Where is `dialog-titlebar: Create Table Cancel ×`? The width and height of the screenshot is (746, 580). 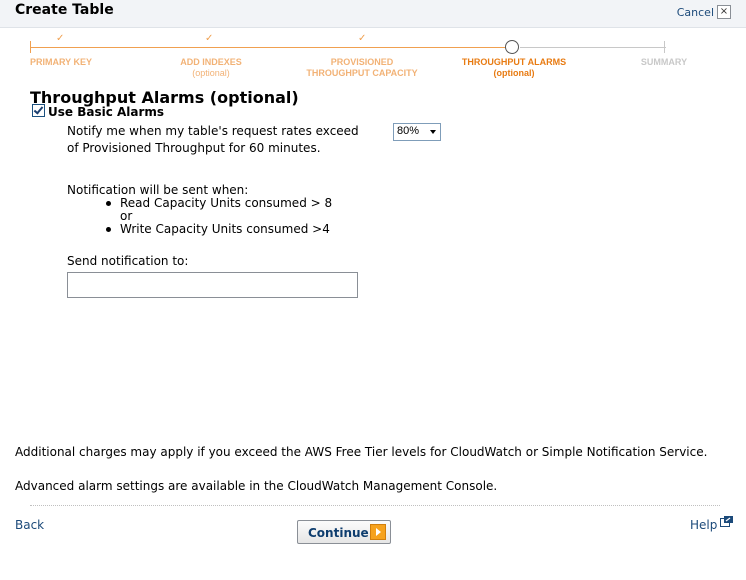
dialog-titlebar: Create Table Cancel × is located at coordinates (373, 14).